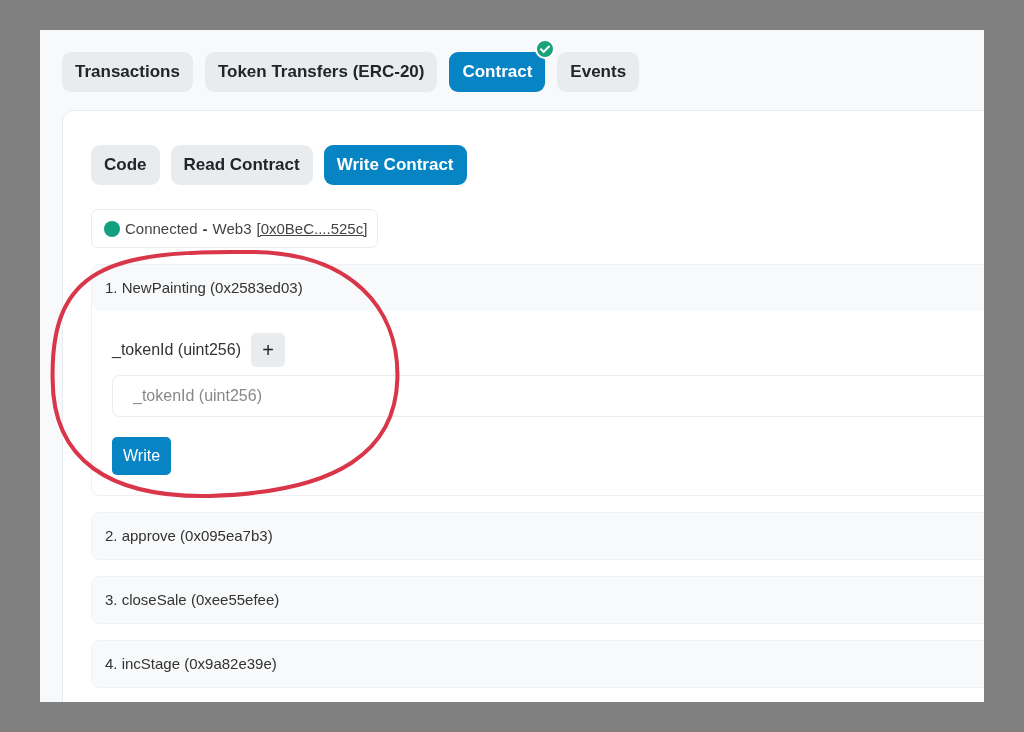 This screenshot has height=732, width=1024. Describe the element at coordinates (321, 72) in the screenshot. I see `tab: Token Transfers (ERC-20)` at that location.